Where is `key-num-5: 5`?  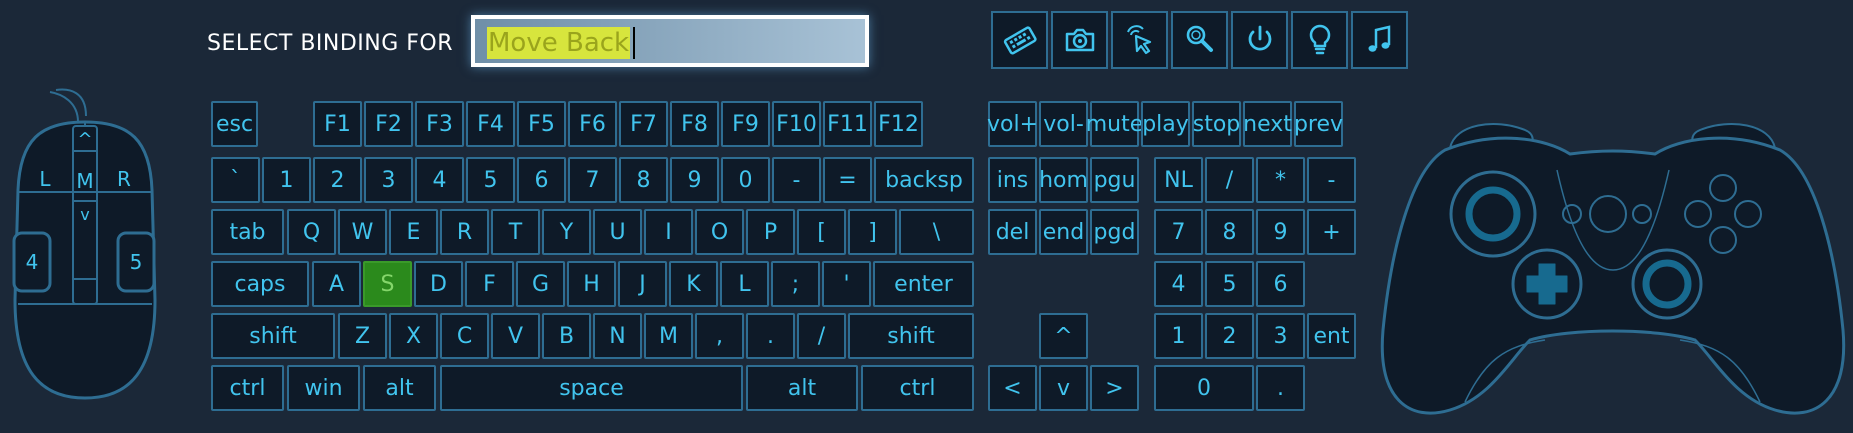
key-num-5: 5 is located at coordinates (1229, 284).